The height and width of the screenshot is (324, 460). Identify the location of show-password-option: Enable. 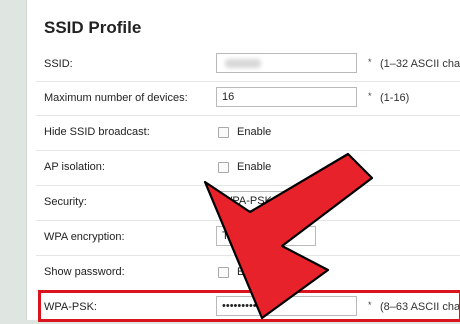
(254, 272).